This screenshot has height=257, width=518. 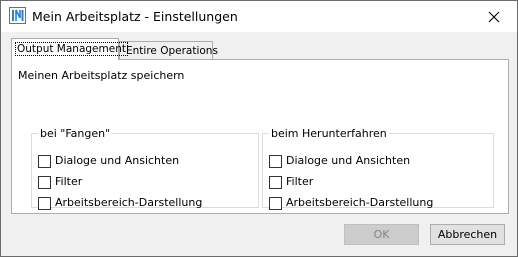 What do you see at coordinates (75, 133) in the screenshot?
I see `group-legend: bei "Fangen"` at bounding box center [75, 133].